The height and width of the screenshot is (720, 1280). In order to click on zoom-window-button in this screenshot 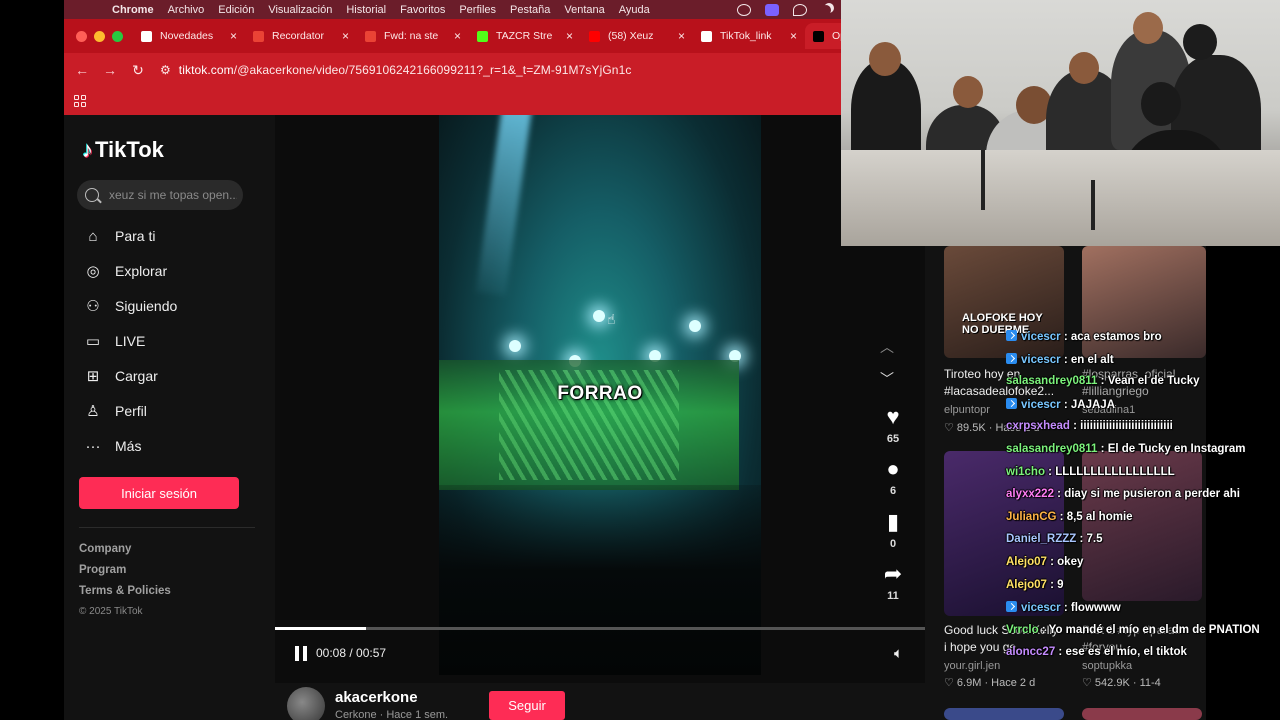, I will do `click(117, 36)`.